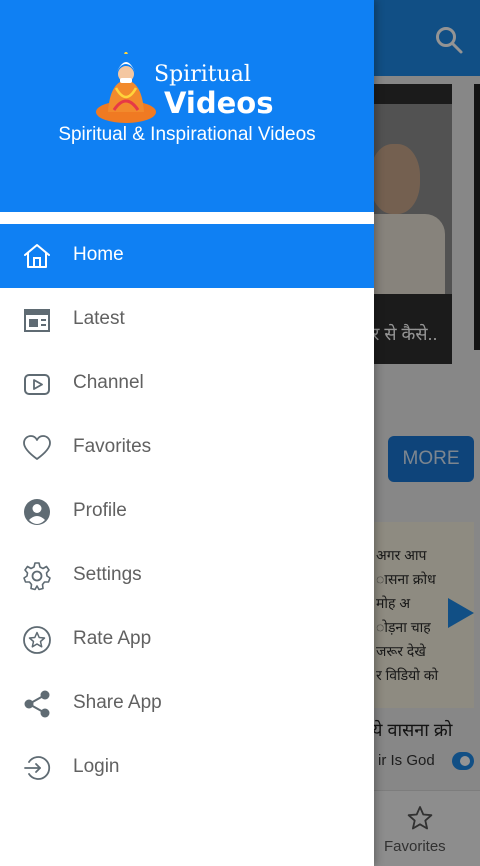 The width and height of the screenshot is (480, 866). What do you see at coordinates (187, 256) in the screenshot?
I see `drawer-item-home: Home` at bounding box center [187, 256].